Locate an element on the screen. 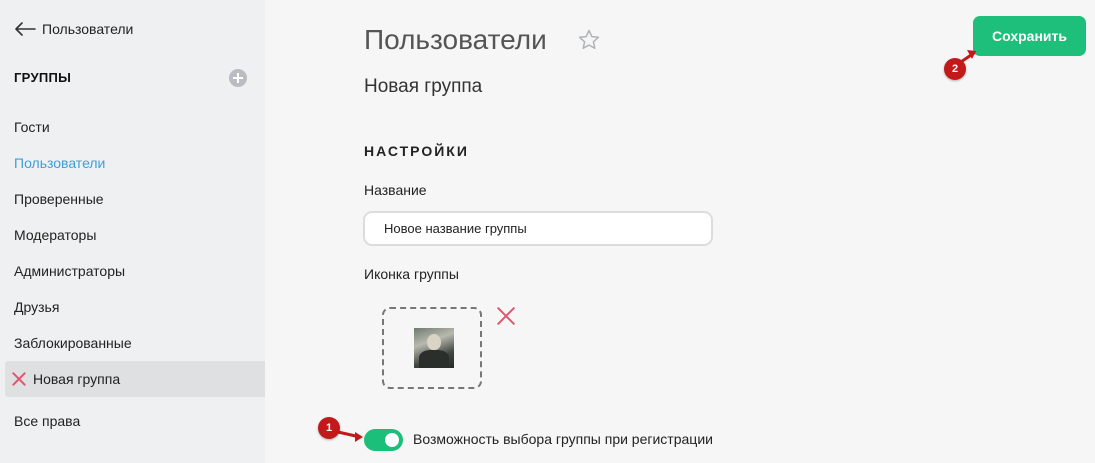 The image size is (1095, 463). delete-group-icon is located at coordinates (19, 379).